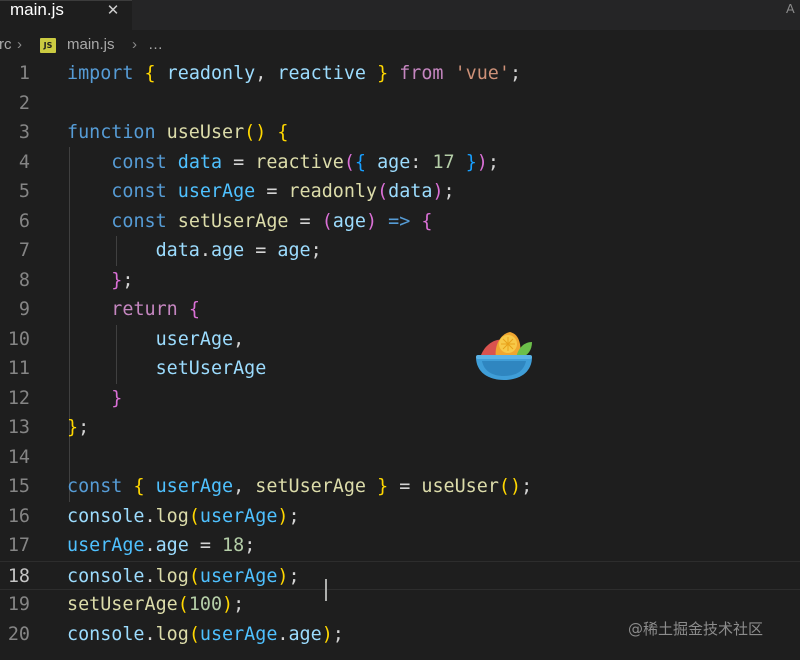  What do you see at coordinates (400, 605) in the screenshot?
I see `code-line: 19 setUserAge(100);` at bounding box center [400, 605].